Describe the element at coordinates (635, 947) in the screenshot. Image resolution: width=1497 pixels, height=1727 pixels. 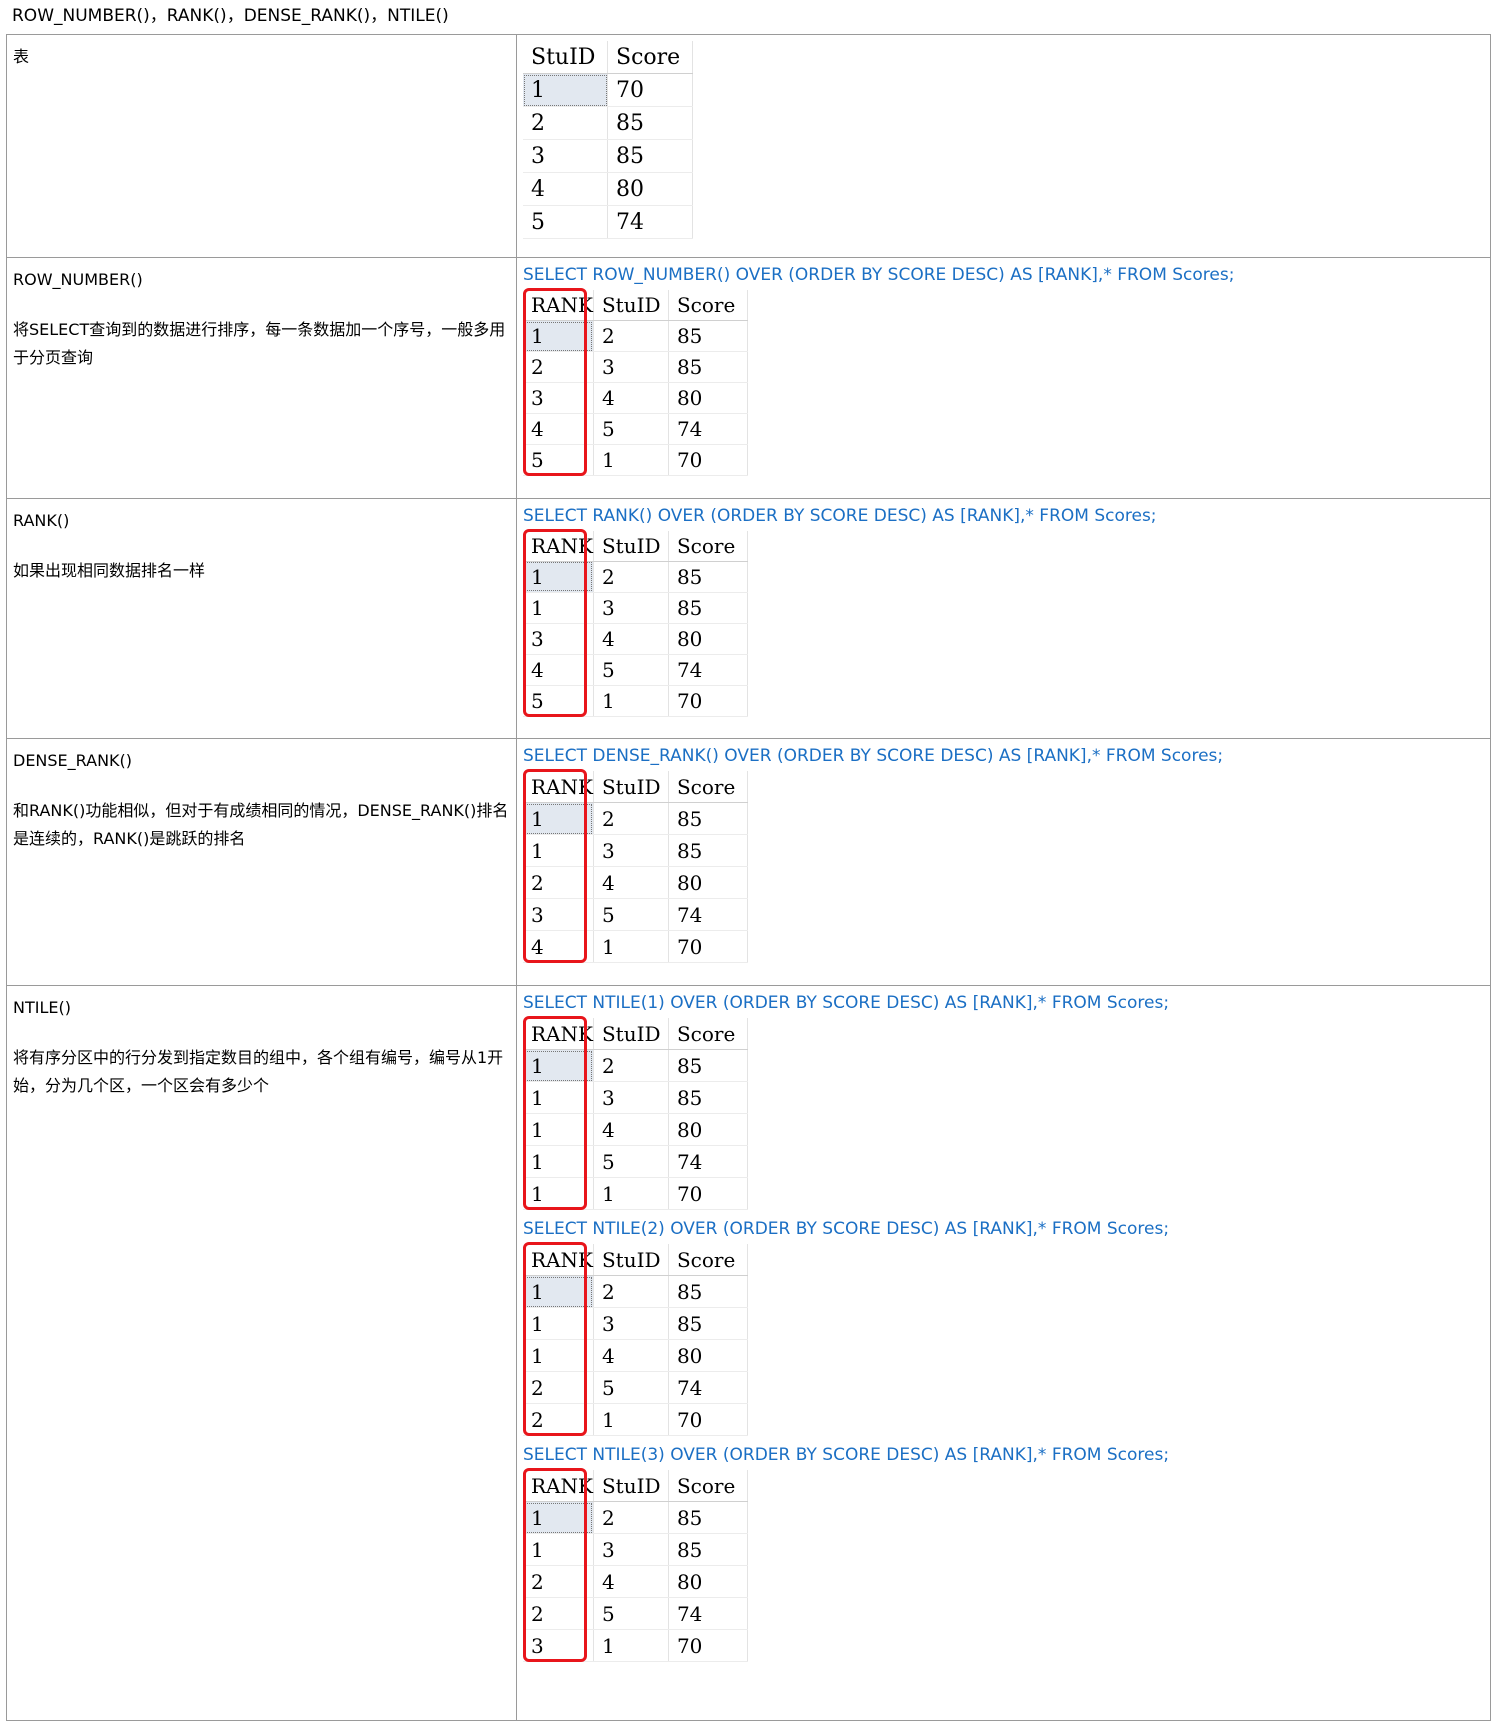
I see `grid-row: 4 1 70` at that location.